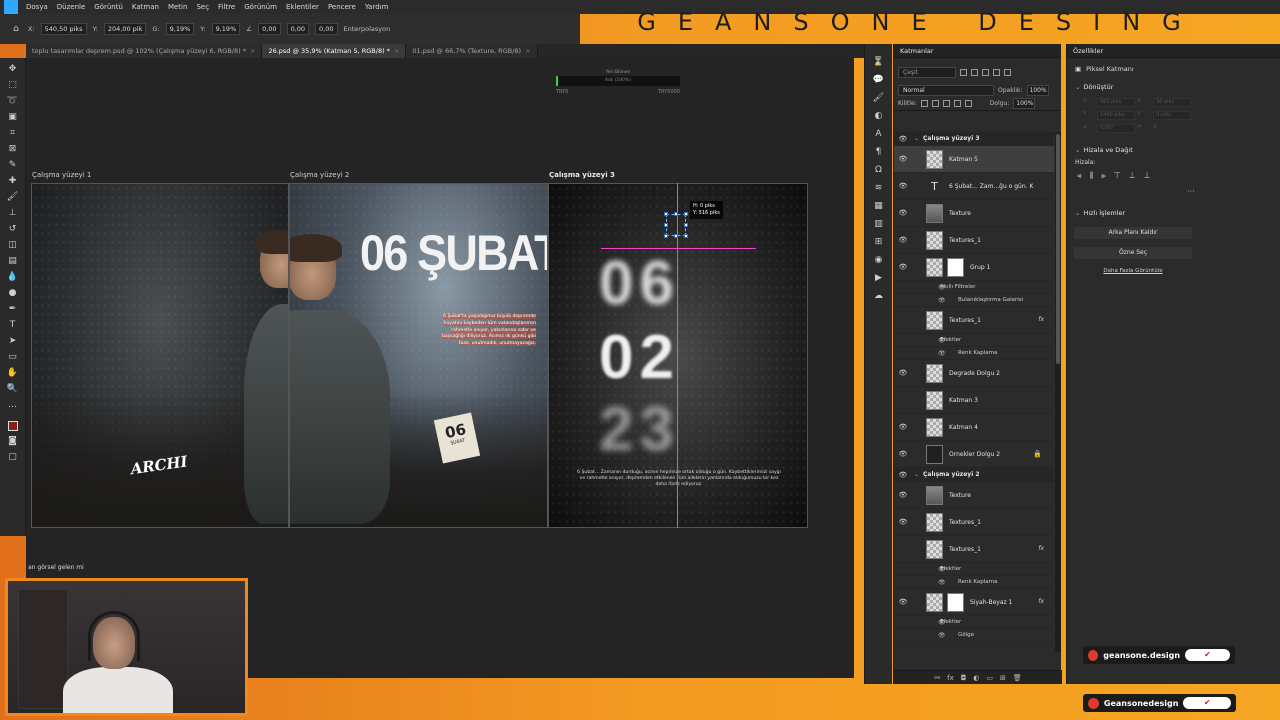 Image resolution: width=1280 pixels, height=720 pixels. Describe the element at coordinates (1116, 102) in the screenshot. I see `width-field: 960 piks` at that location.